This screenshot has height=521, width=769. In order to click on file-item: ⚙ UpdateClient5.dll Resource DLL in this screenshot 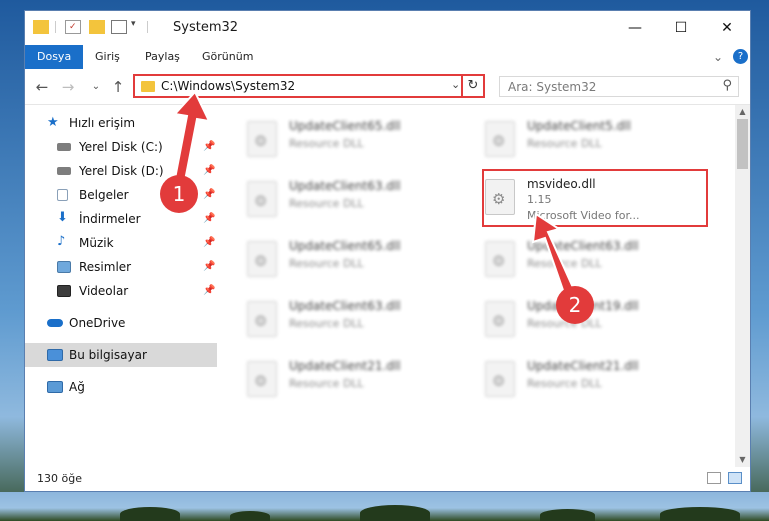, I will do `click(589, 138)`.